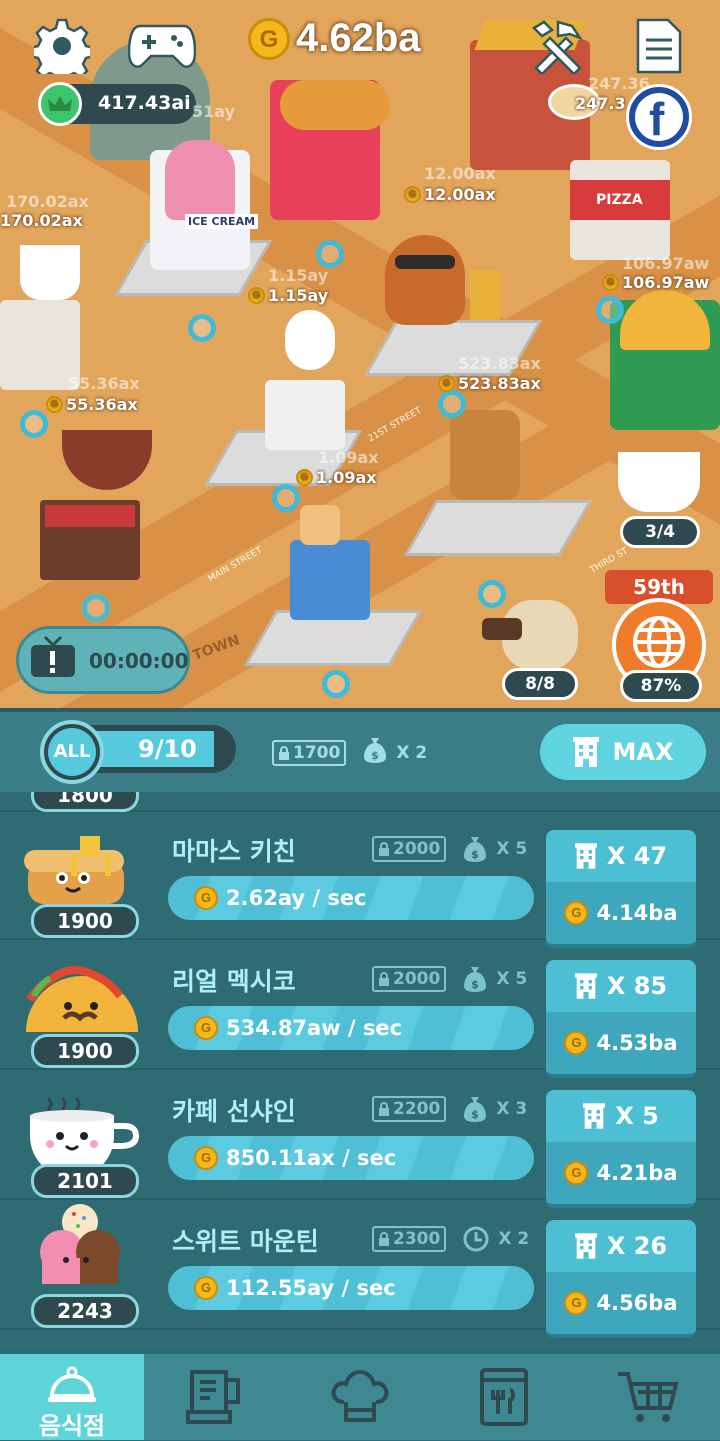  I want to click on gem-amount: 417.43ai, so click(144, 103).